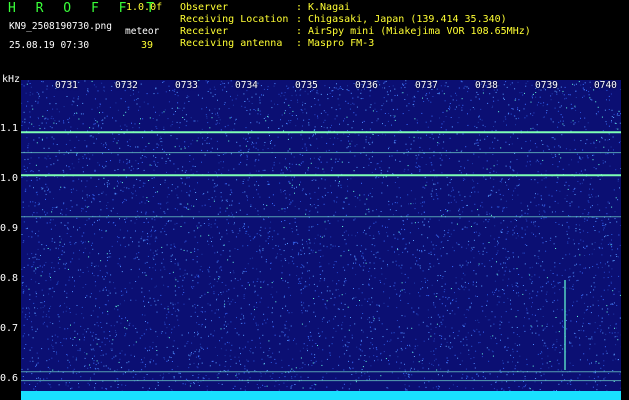 The width and height of the screenshot is (629, 400). What do you see at coordinates (486, 85) in the screenshot?
I see `time-tick-0738: 0738` at bounding box center [486, 85].